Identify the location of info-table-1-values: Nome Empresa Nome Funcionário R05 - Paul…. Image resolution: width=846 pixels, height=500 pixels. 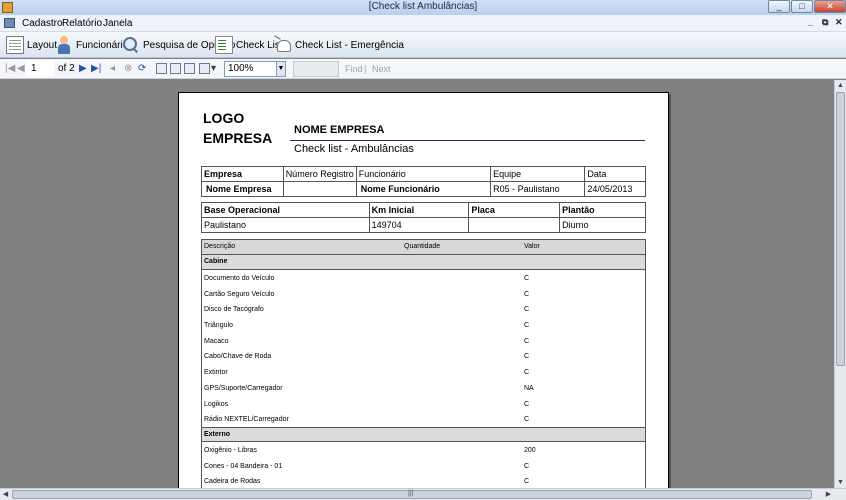
(423, 189).